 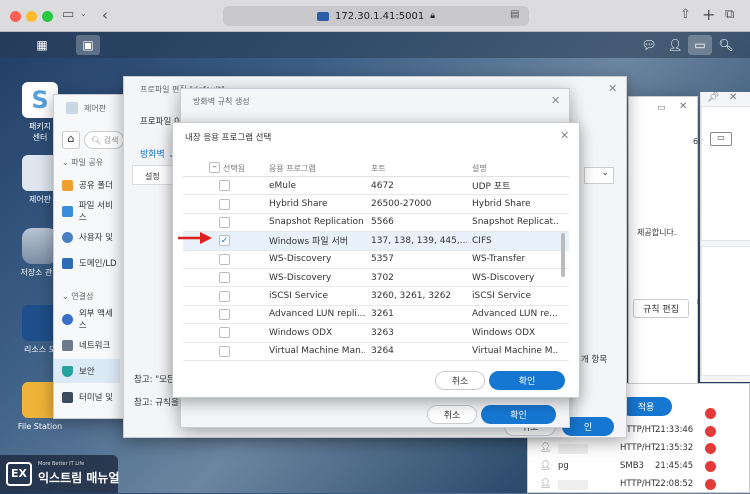 What do you see at coordinates (157, 153) in the screenshot?
I see `tab-firewall: 방화벽 ⌄` at bounding box center [157, 153].